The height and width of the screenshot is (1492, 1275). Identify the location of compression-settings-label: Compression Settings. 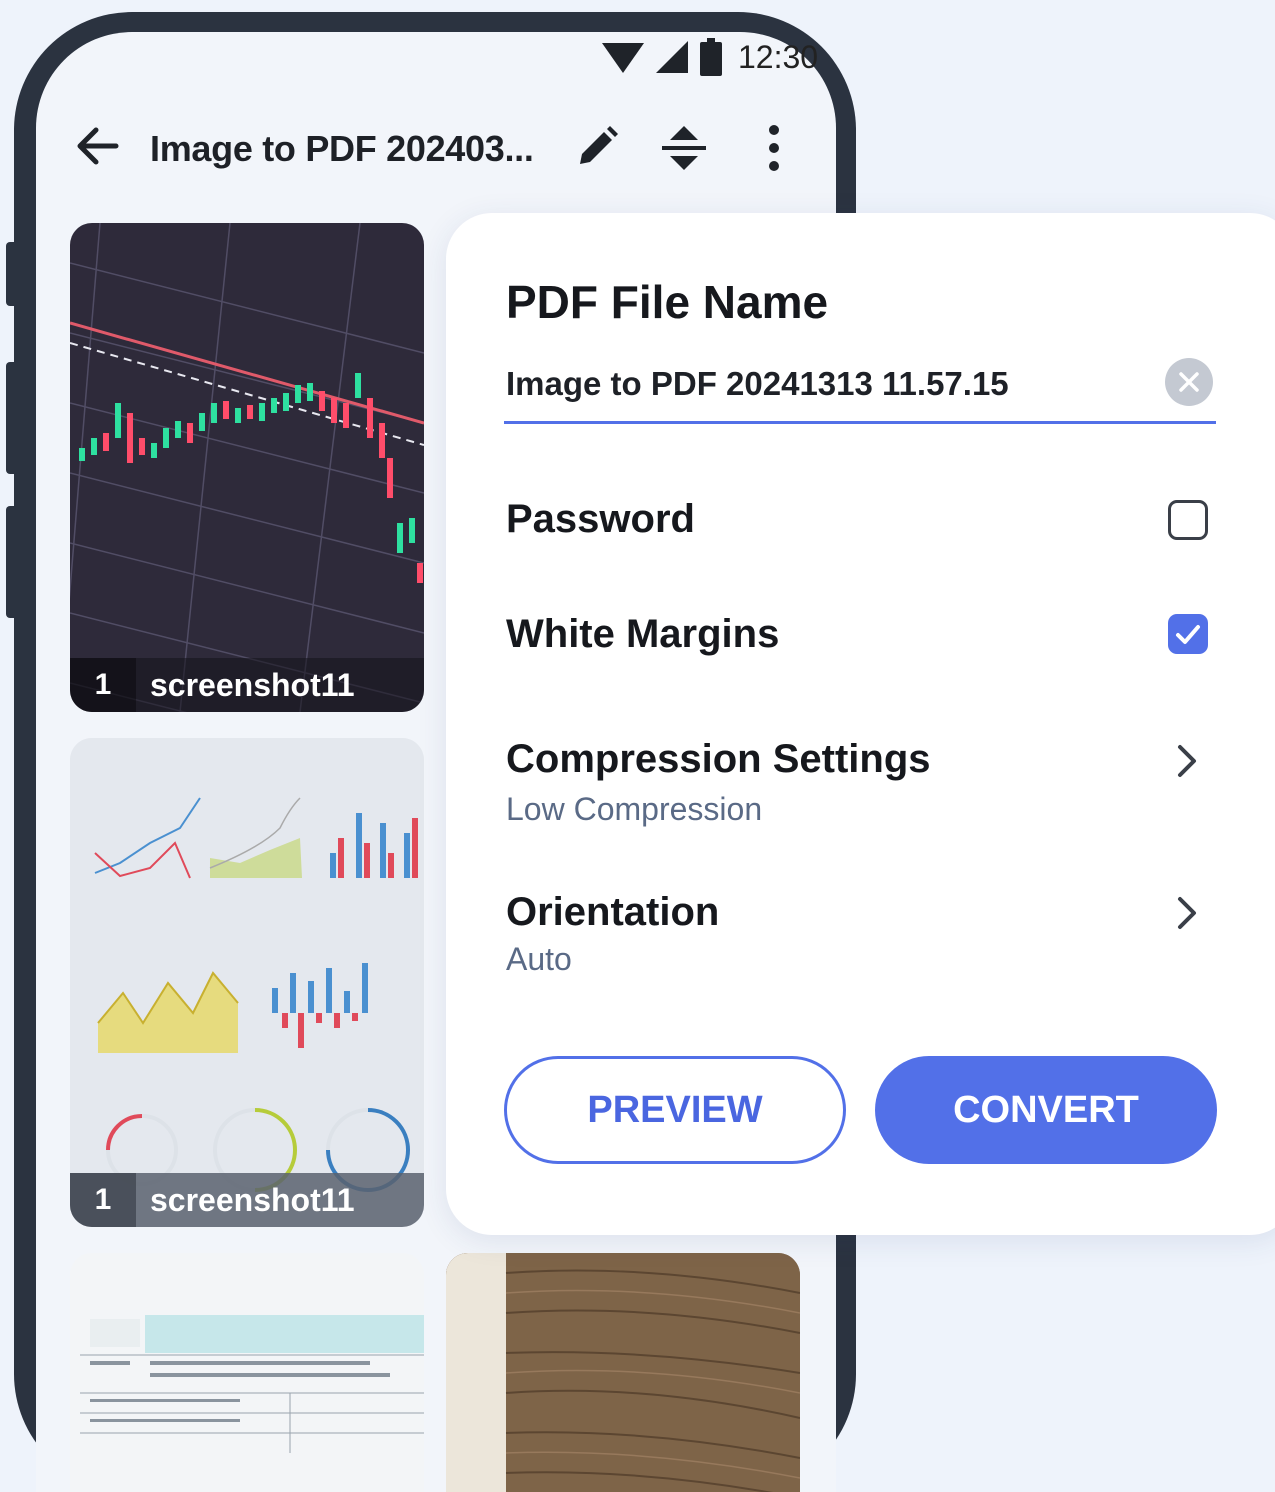
(718, 759).